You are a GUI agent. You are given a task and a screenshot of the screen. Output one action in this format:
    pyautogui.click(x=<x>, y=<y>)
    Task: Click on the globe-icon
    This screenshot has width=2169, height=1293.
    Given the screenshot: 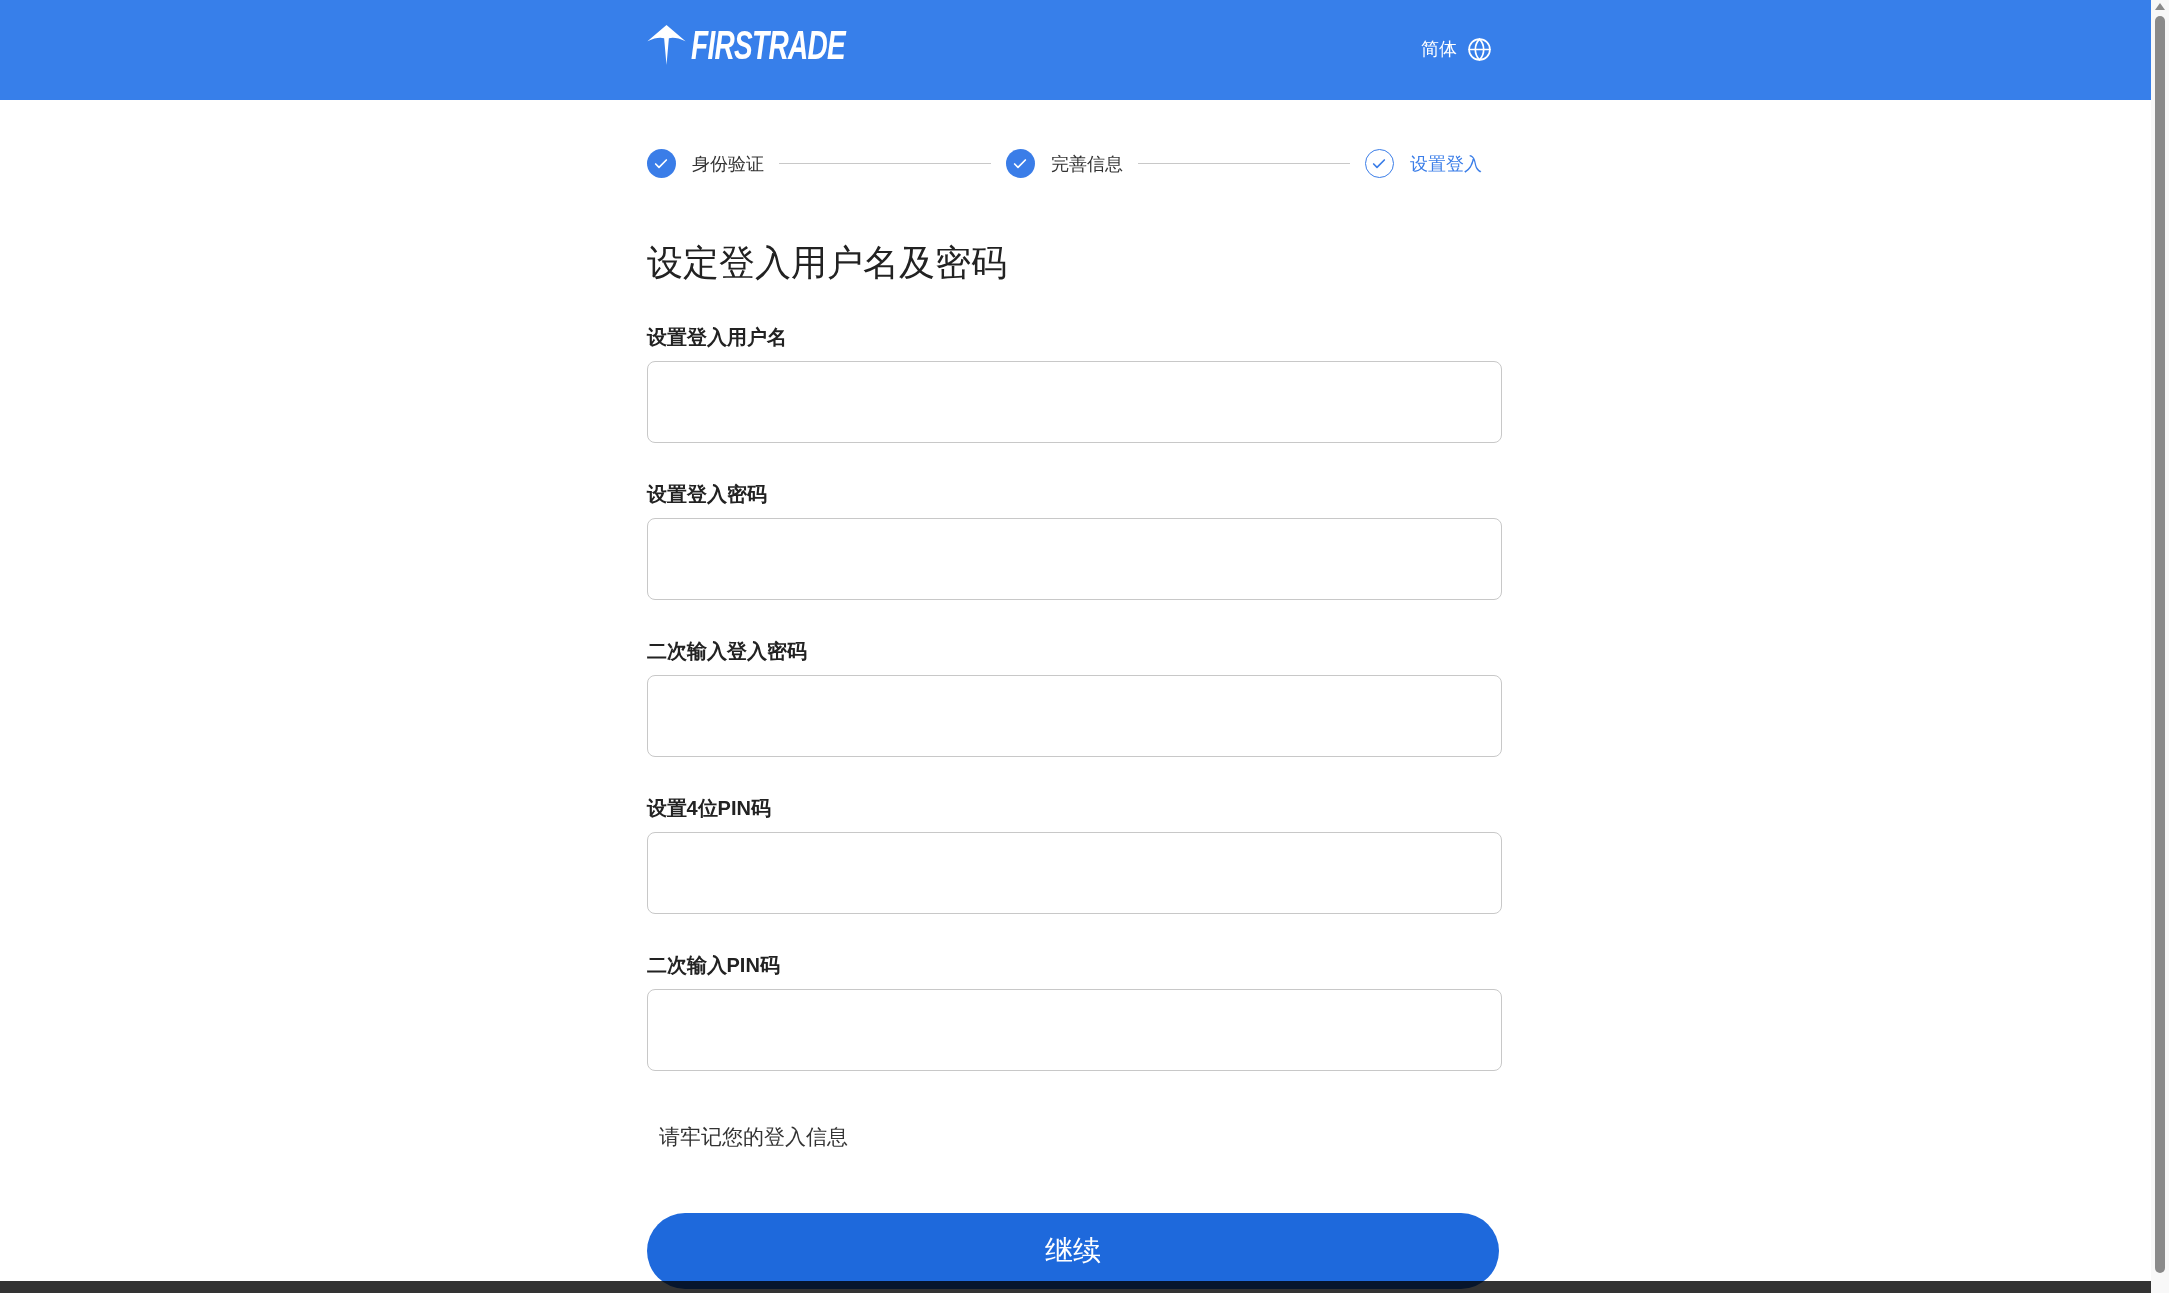 What is the action you would take?
    pyautogui.click(x=1479, y=49)
    